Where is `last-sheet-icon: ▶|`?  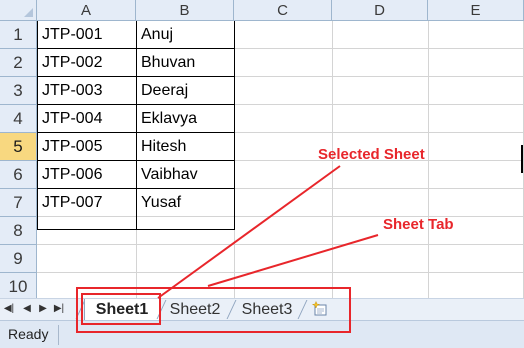
last-sheet-icon: ▶| is located at coordinates (59, 309).